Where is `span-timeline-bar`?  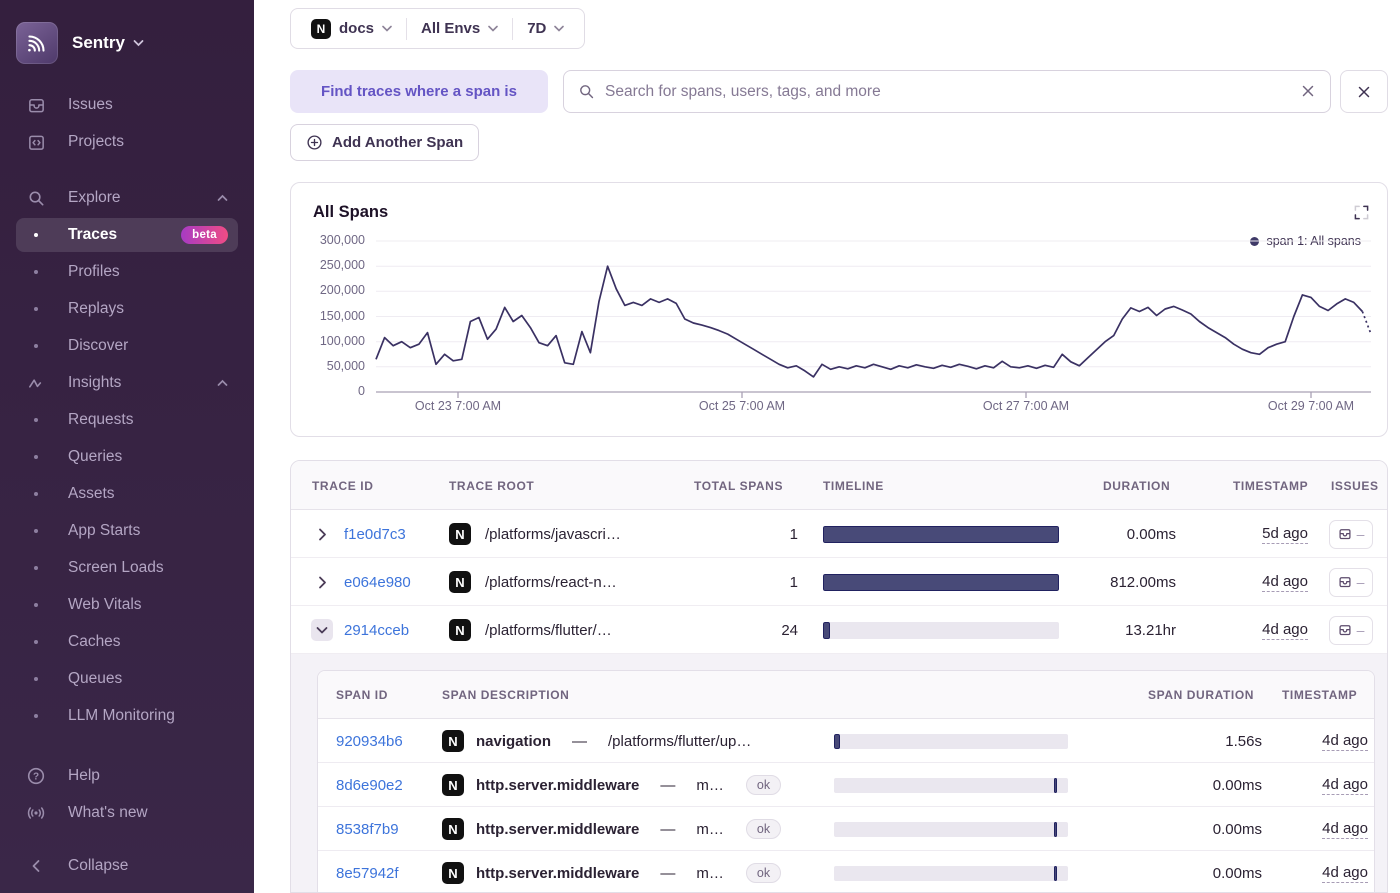 span-timeline-bar is located at coordinates (951, 829).